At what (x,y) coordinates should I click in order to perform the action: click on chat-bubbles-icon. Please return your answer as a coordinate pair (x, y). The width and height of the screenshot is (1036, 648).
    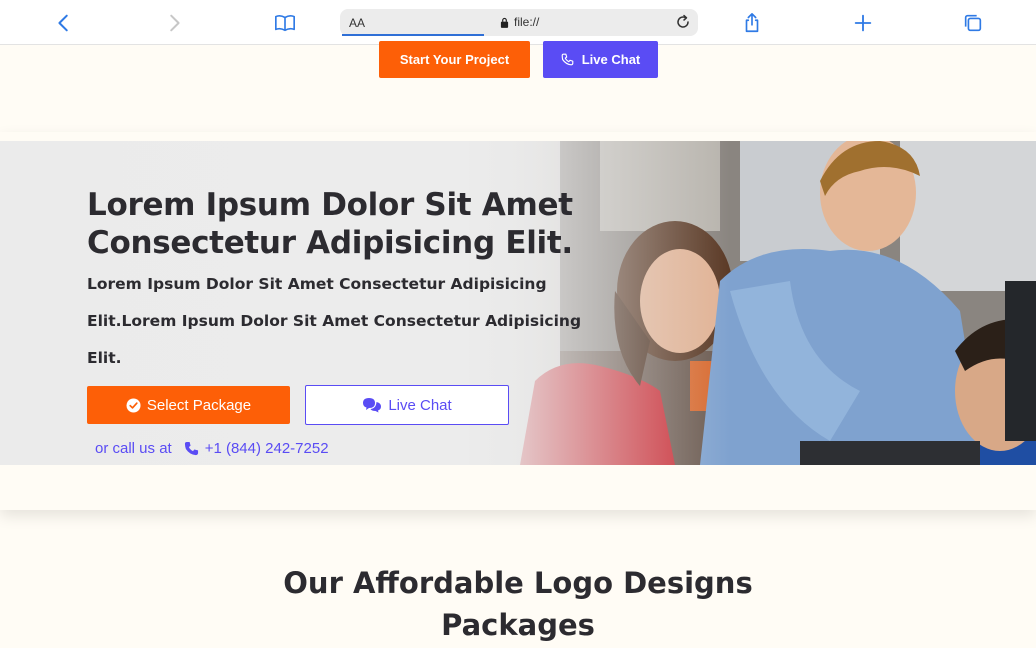
    Looking at the image, I should click on (372, 405).